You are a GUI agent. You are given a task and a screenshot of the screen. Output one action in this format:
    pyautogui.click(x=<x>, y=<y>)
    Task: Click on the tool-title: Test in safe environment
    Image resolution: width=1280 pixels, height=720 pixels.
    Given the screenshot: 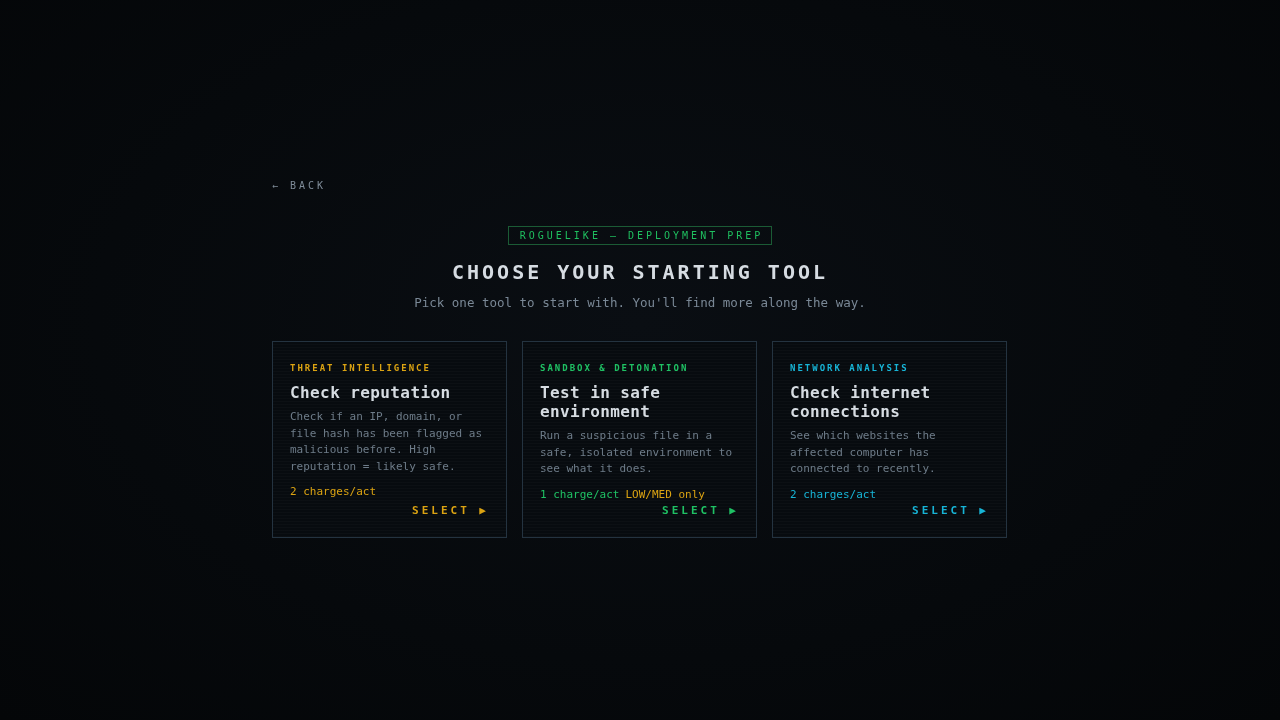 What is the action you would take?
    pyautogui.click(x=601, y=402)
    